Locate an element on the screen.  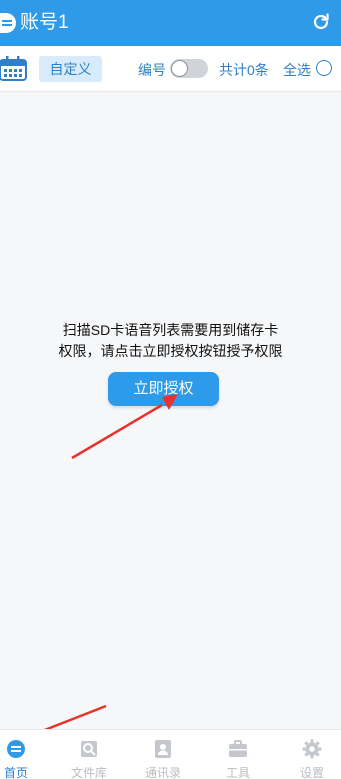
tab-contacts-label: 通讯录 is located at coordinates (162, 772).